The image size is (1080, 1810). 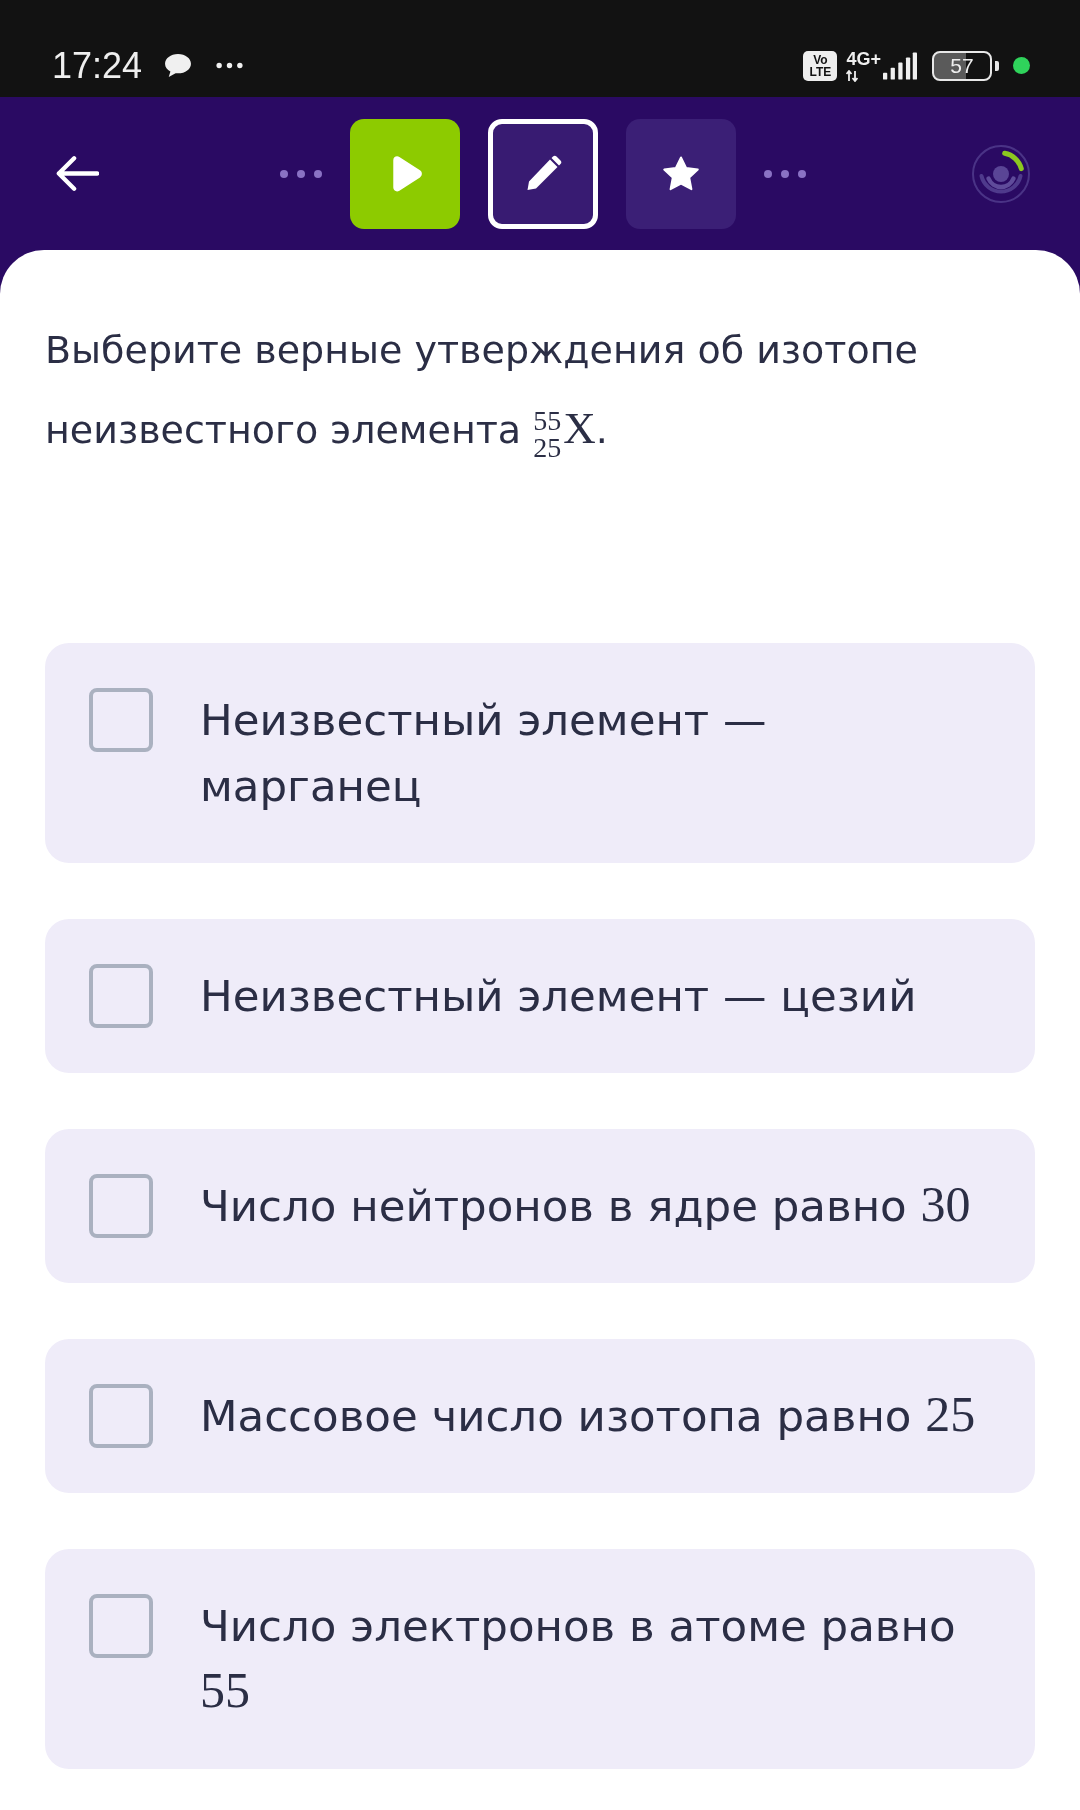 I want to click on option-text: Неизвестный элемент — цезий, so click(x=558, y=996).